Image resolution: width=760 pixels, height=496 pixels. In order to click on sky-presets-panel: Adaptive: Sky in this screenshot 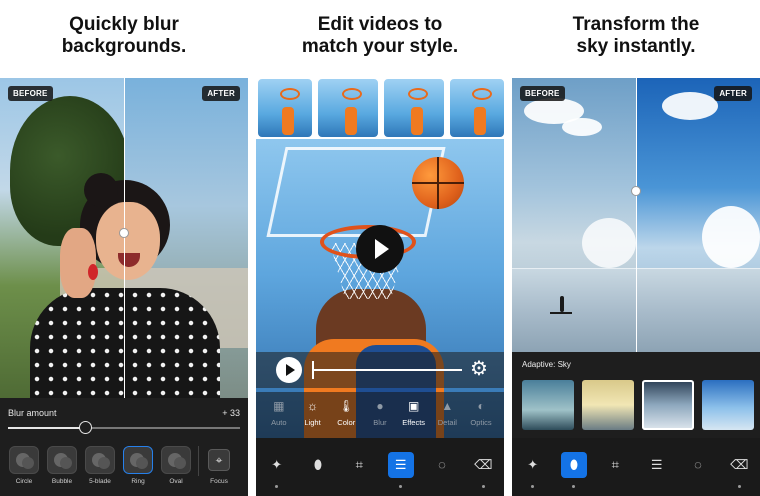, I will do `click(636, 395)`.